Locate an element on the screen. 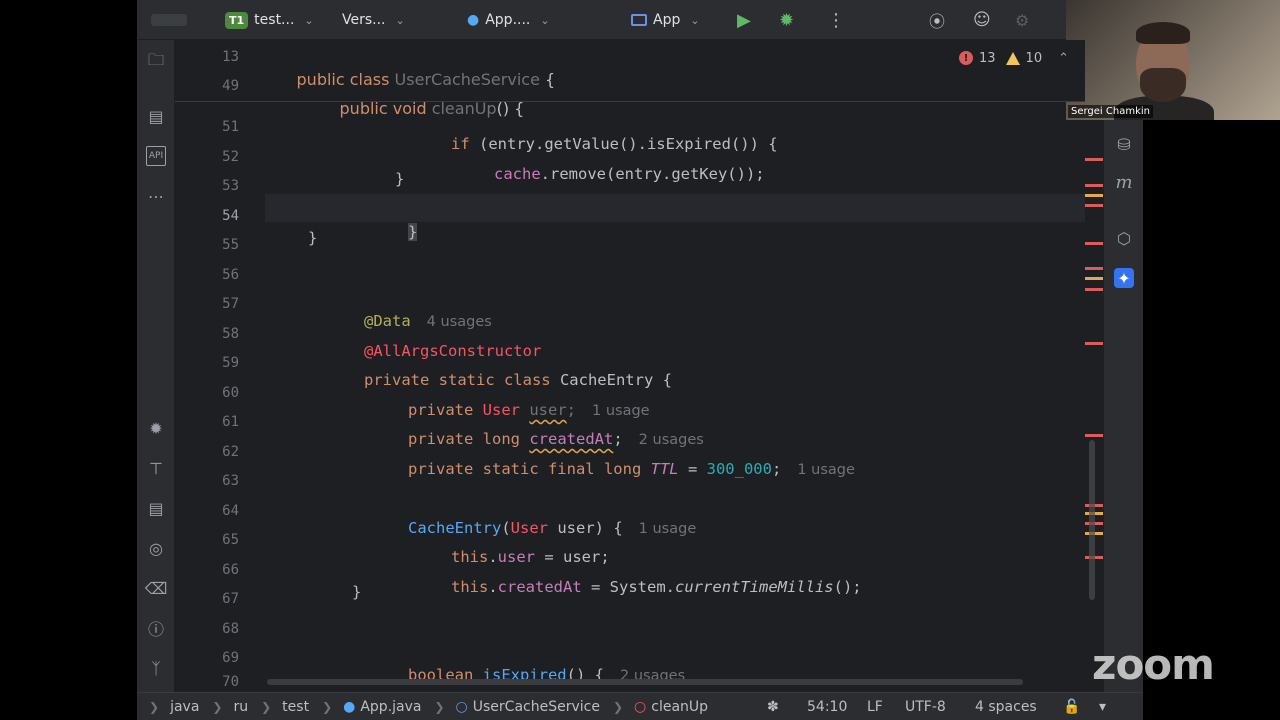 The width and height of the screenshot is (1280, 720). window-controls is located at coordinates (169, 20).